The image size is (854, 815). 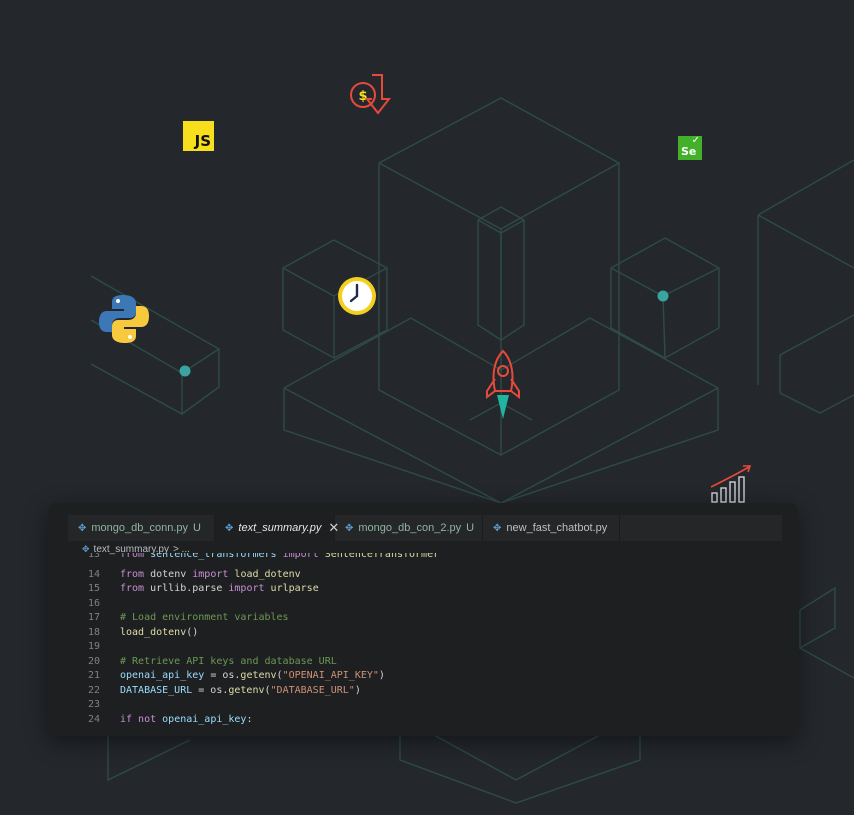 What do you see at coordinates (141, 528) in the screenshot?
I see `tab-mongo-db-conn: ✥ mongo_db_conn.py U` at bounding box center [141, 528].